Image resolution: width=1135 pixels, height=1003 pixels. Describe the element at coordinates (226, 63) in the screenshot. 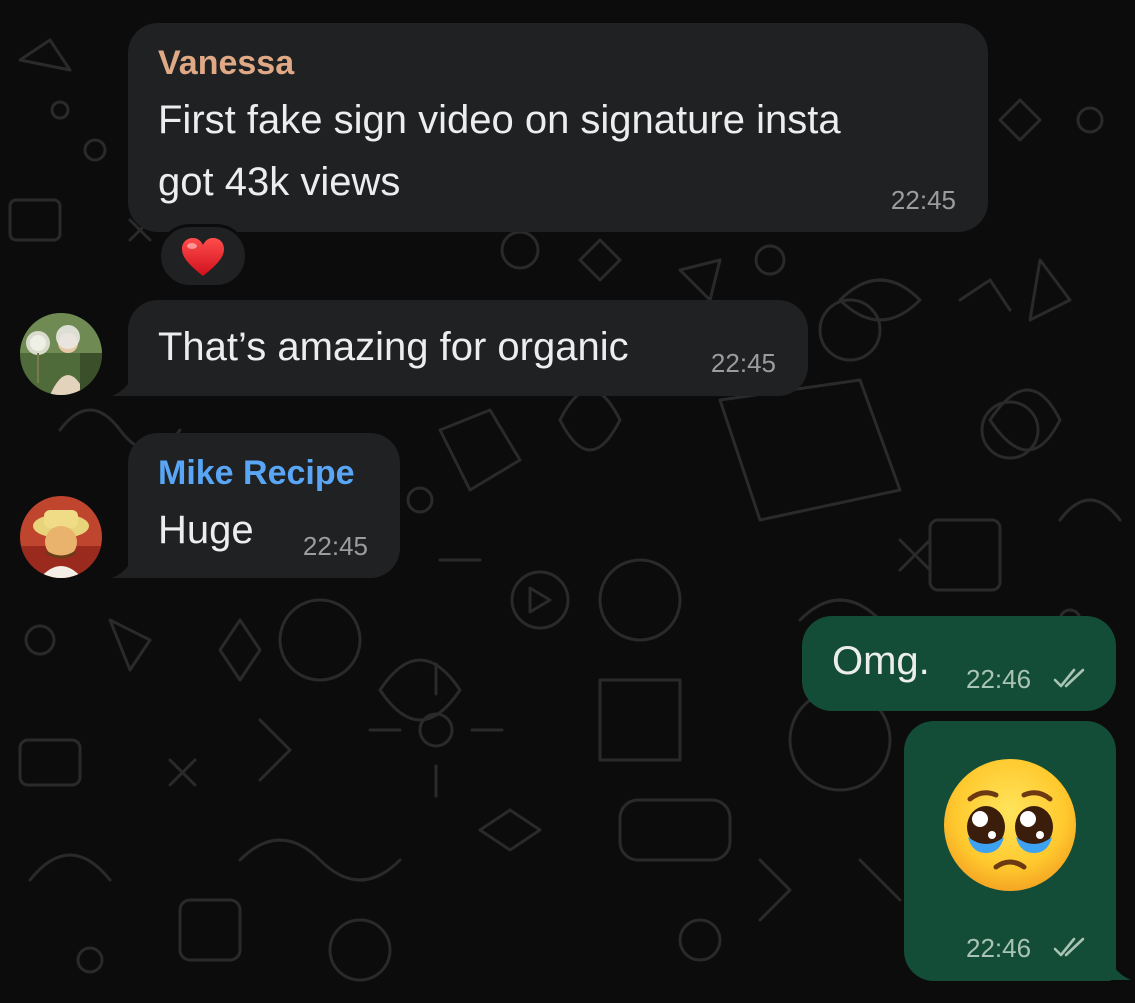

I see `sender-name: Vanessa` at that location.